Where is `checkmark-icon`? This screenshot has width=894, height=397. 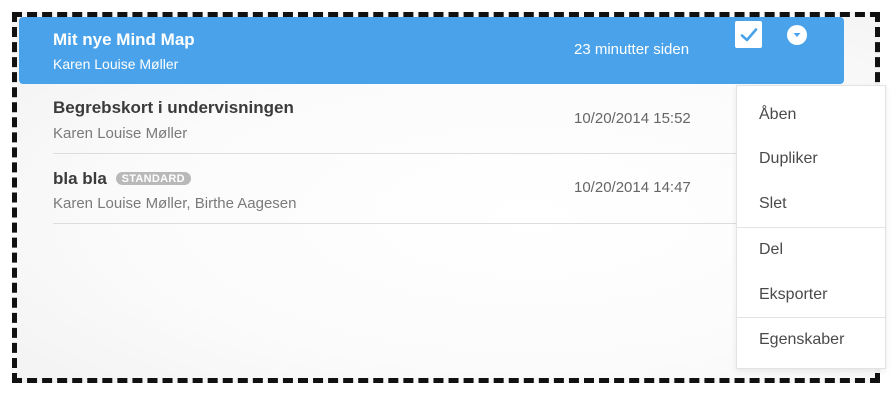
checkmark-icon is located at coordinates (748, 34).